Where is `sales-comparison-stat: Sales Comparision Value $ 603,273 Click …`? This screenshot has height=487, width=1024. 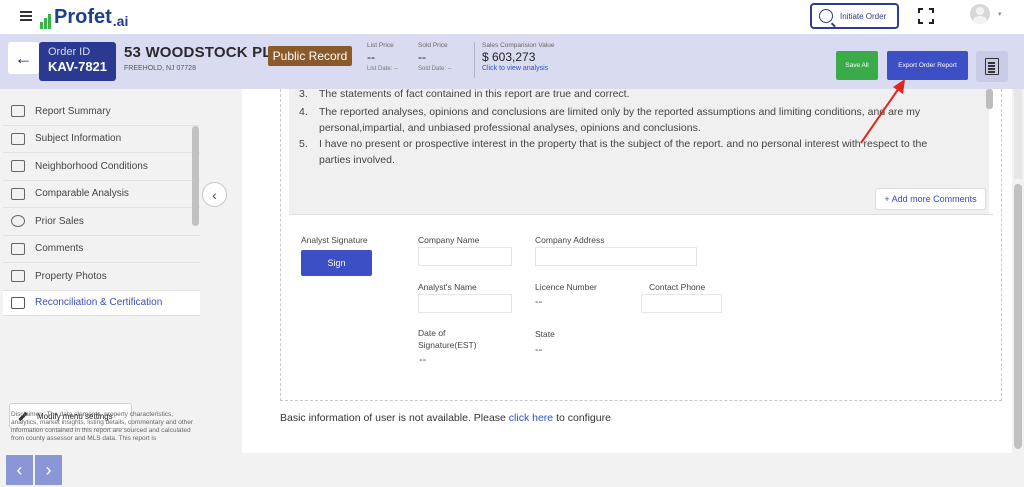
sales-comparison-stat: Sales Comparision Value $ 603,273 Click … is located at coordinates (518, 57).